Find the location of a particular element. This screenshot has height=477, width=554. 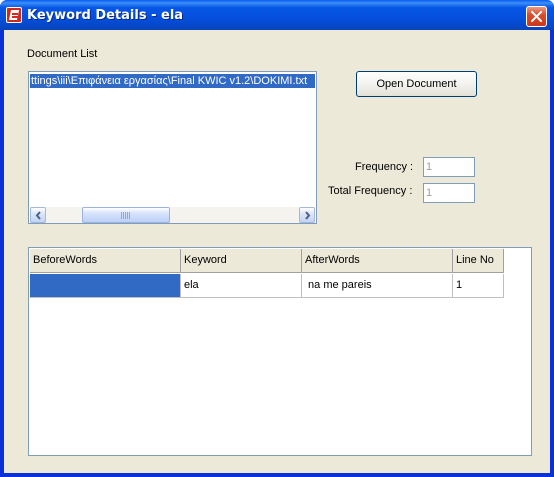

cell-afterwords: na me pareis is located at coordinates (377, 286).